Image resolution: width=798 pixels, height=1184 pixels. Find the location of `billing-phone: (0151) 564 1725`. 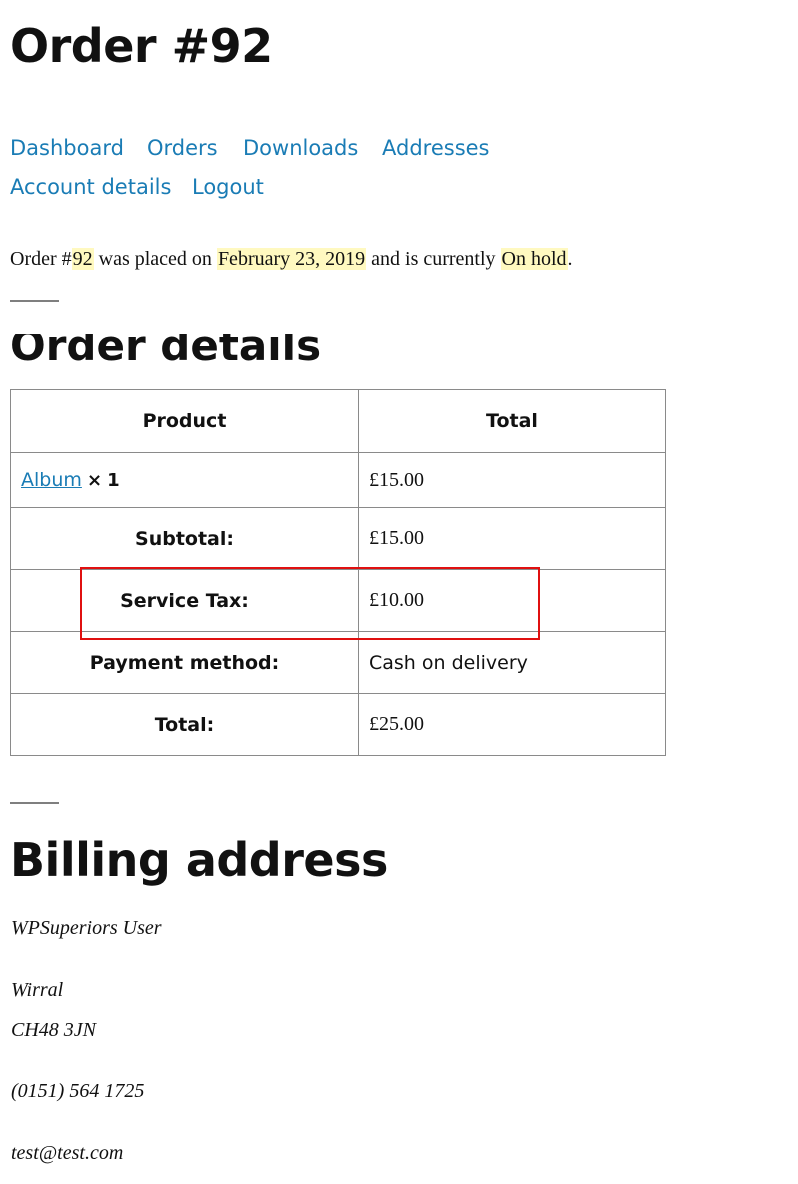

billing-phone: (0151) 564 1725 is located at coordinates (78, 1091).